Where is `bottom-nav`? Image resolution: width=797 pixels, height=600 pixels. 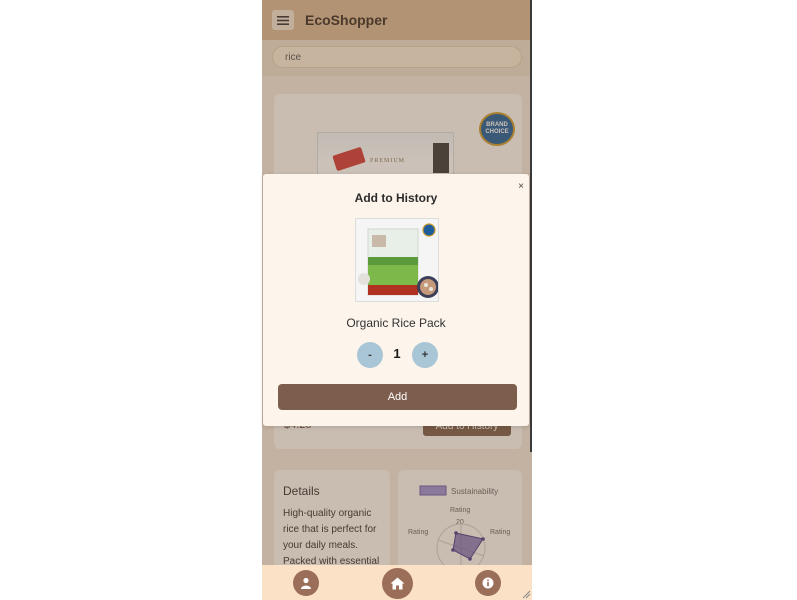
bottom-nav is located at coordinates (397, 582).